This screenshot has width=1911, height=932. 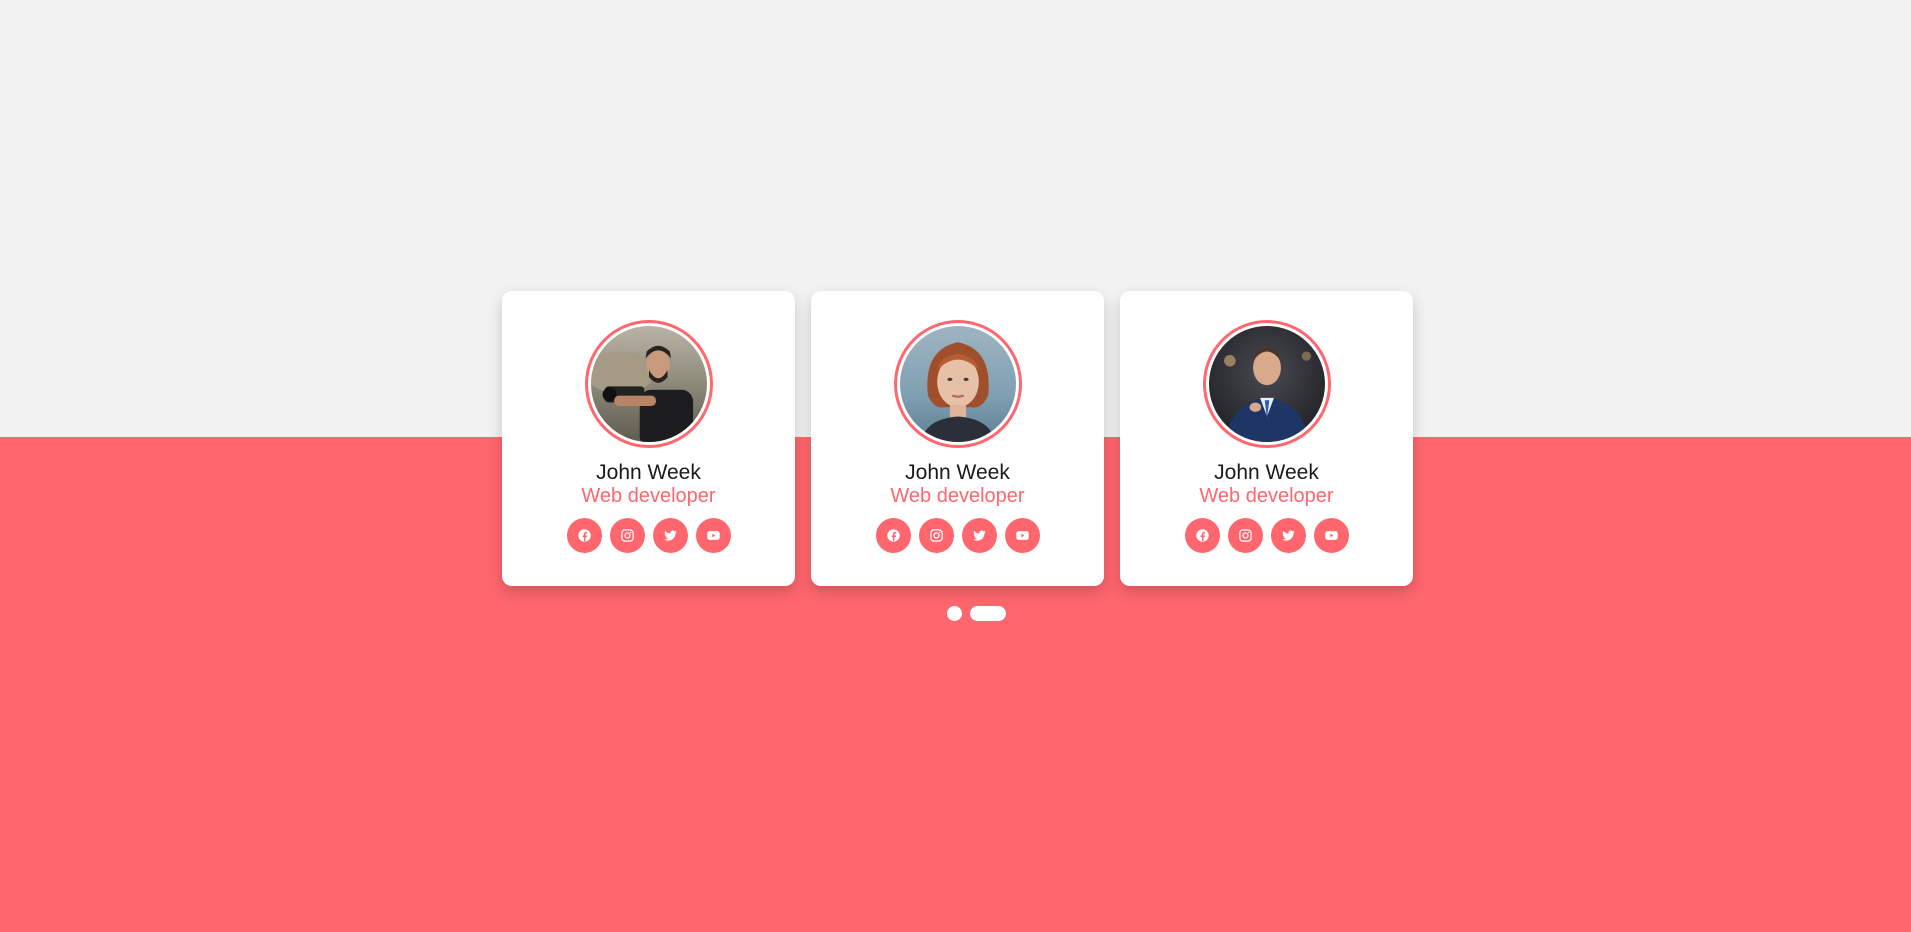 I want to click on red-haired-woman-photo, so click(x=957, y=384).